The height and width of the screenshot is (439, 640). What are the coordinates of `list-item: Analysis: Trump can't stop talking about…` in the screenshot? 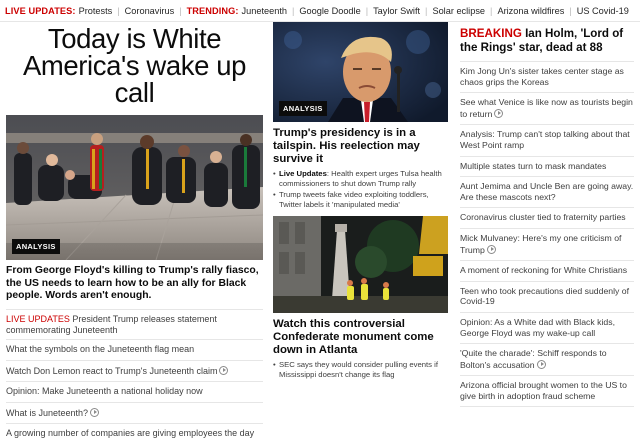 It's located at (547, 139).